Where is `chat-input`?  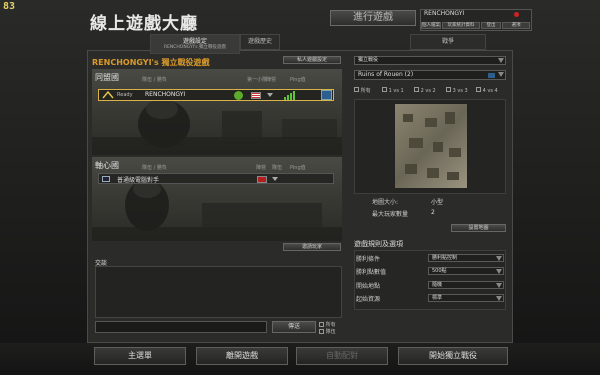 chat-input is located at coordinates (181, 327).